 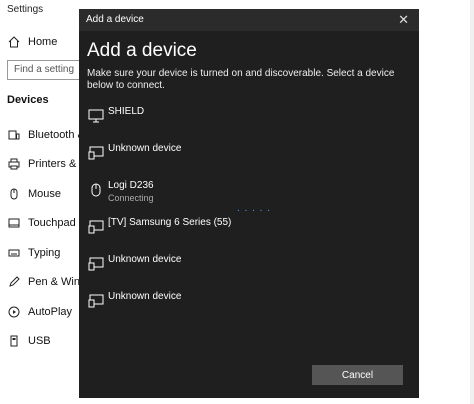 I want to click on nav-item-autoplay: AutoPlay, so click(x=36, y=312).